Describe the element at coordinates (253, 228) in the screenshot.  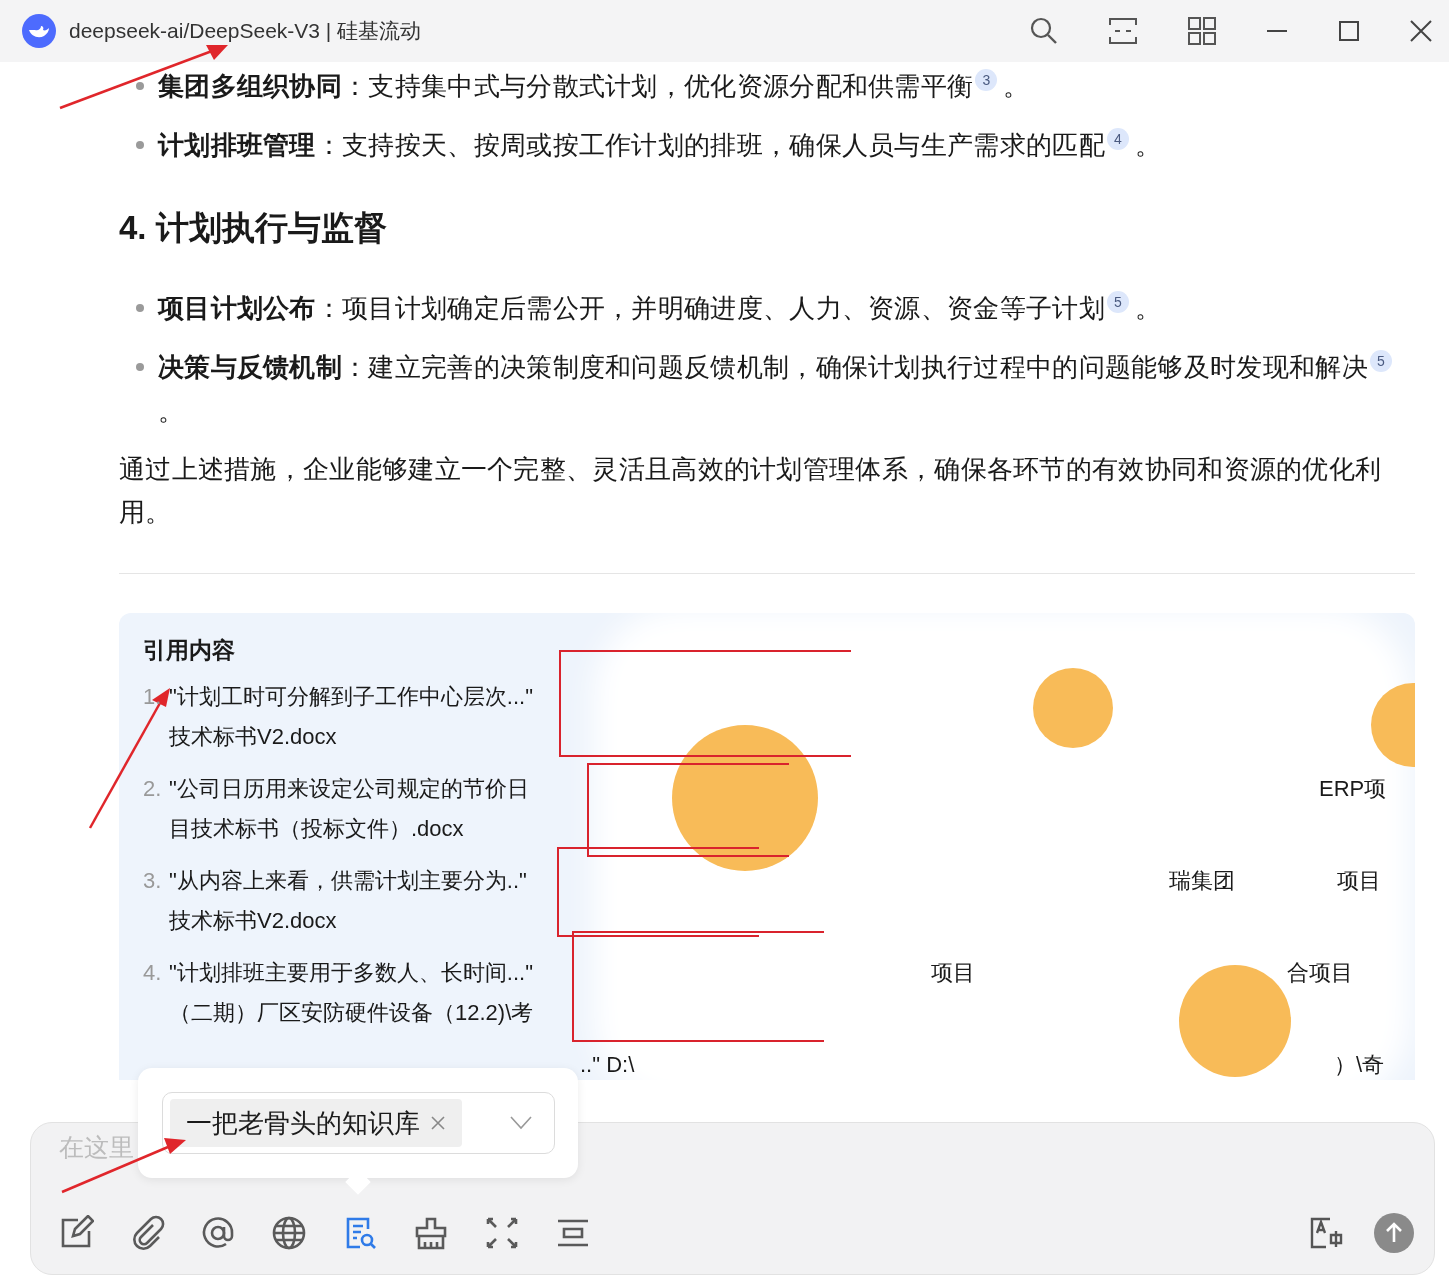
I see `section-heading: 4. 计划执行与监督` at that location.